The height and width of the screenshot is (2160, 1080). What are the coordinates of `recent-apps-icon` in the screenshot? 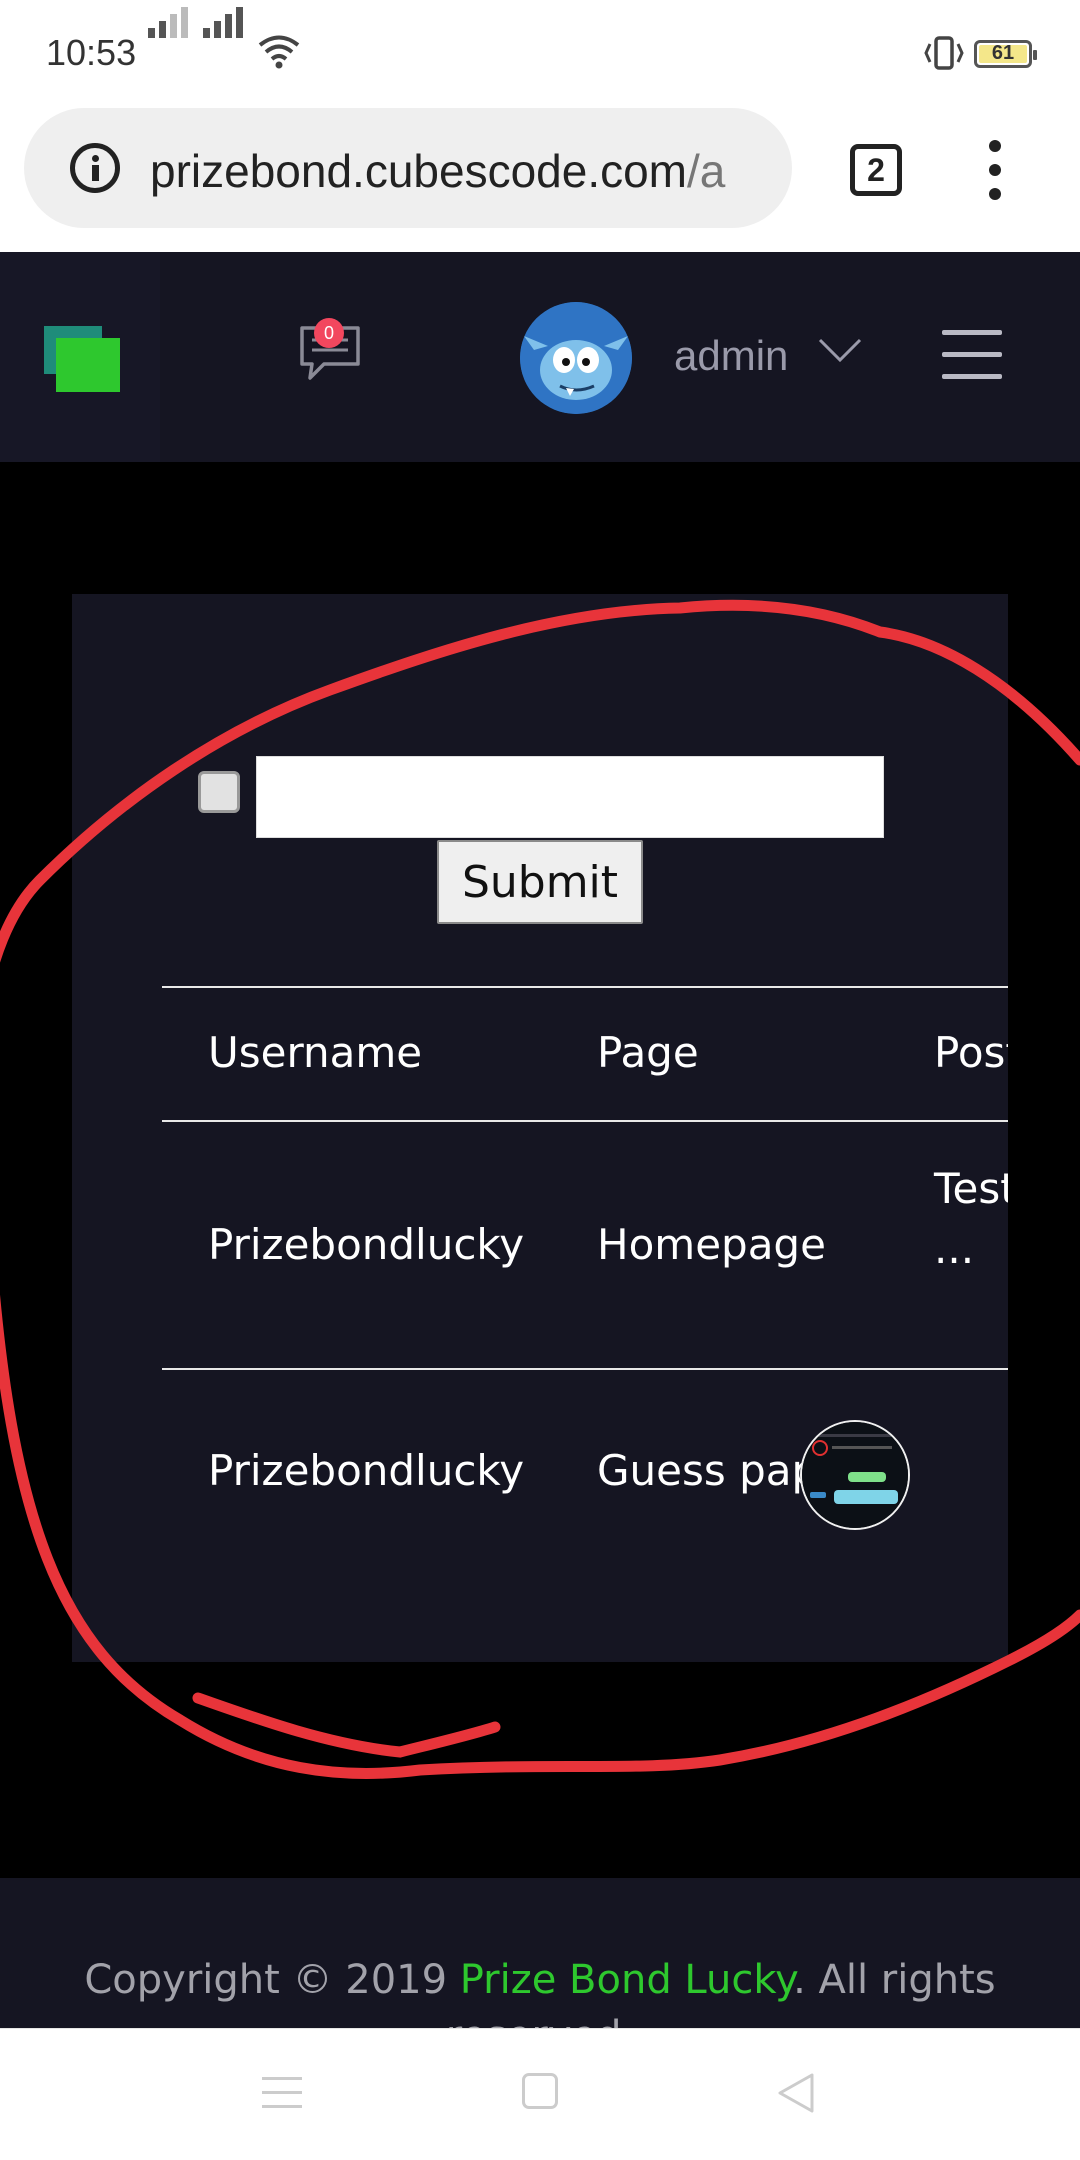 It's located at (282, 2093).